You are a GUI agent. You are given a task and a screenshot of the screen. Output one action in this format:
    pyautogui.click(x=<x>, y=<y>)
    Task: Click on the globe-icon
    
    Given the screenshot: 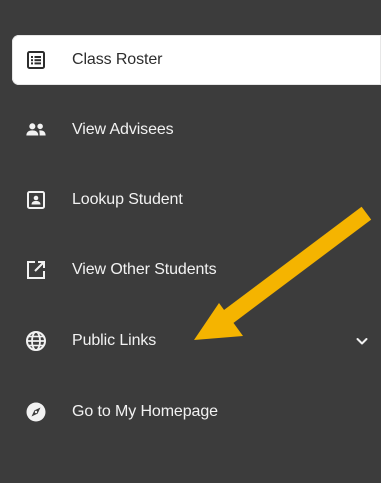 What is the action you would take?
    pyautogui.click(x=36, y=341)
    